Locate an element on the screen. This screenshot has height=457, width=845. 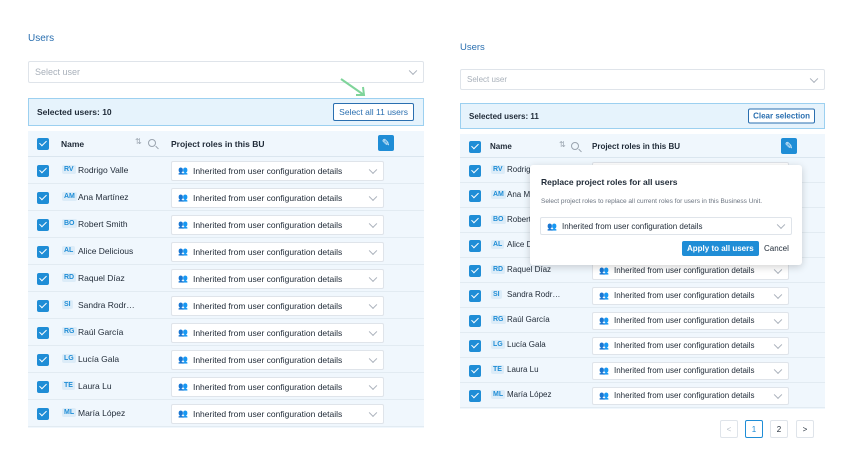
avatar: LG is located at coordinates (69, 358).